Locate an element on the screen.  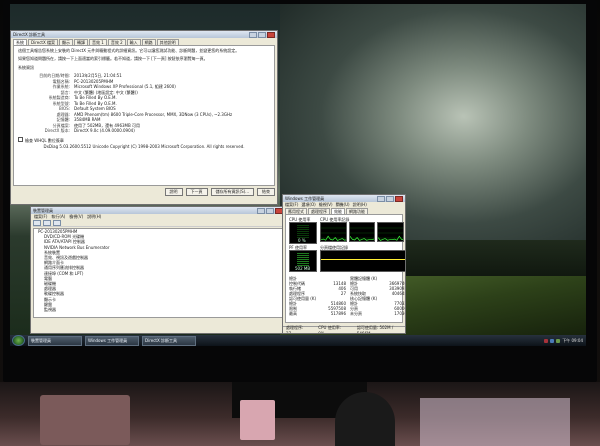
dxdiag-tabs: 系統 DirectX 檔案 顯示 轉譯 音效 1 音效 2 輸入 網路 其他說明 is located at coordinates (144, 41).